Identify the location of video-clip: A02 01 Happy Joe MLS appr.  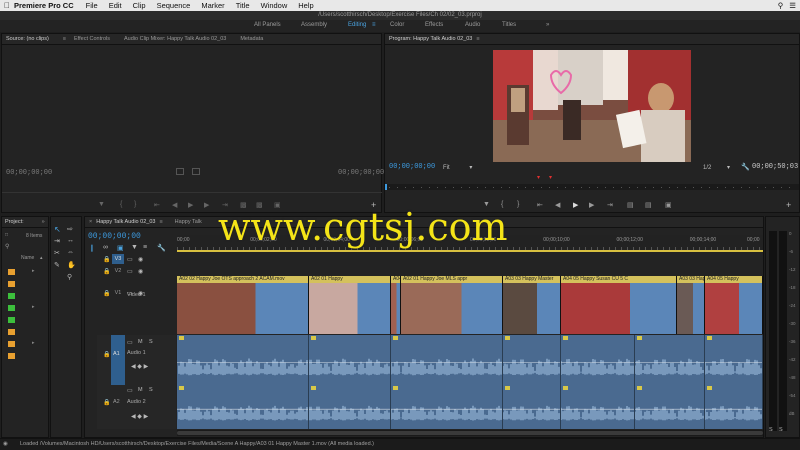
(452, 305).